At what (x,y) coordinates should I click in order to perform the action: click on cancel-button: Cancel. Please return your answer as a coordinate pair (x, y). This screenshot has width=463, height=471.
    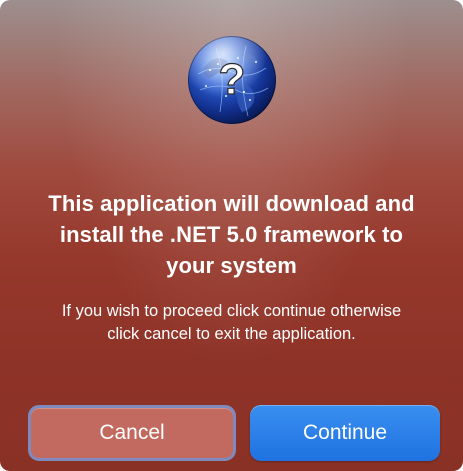
    Looking at the image, I should click on (132, 433).